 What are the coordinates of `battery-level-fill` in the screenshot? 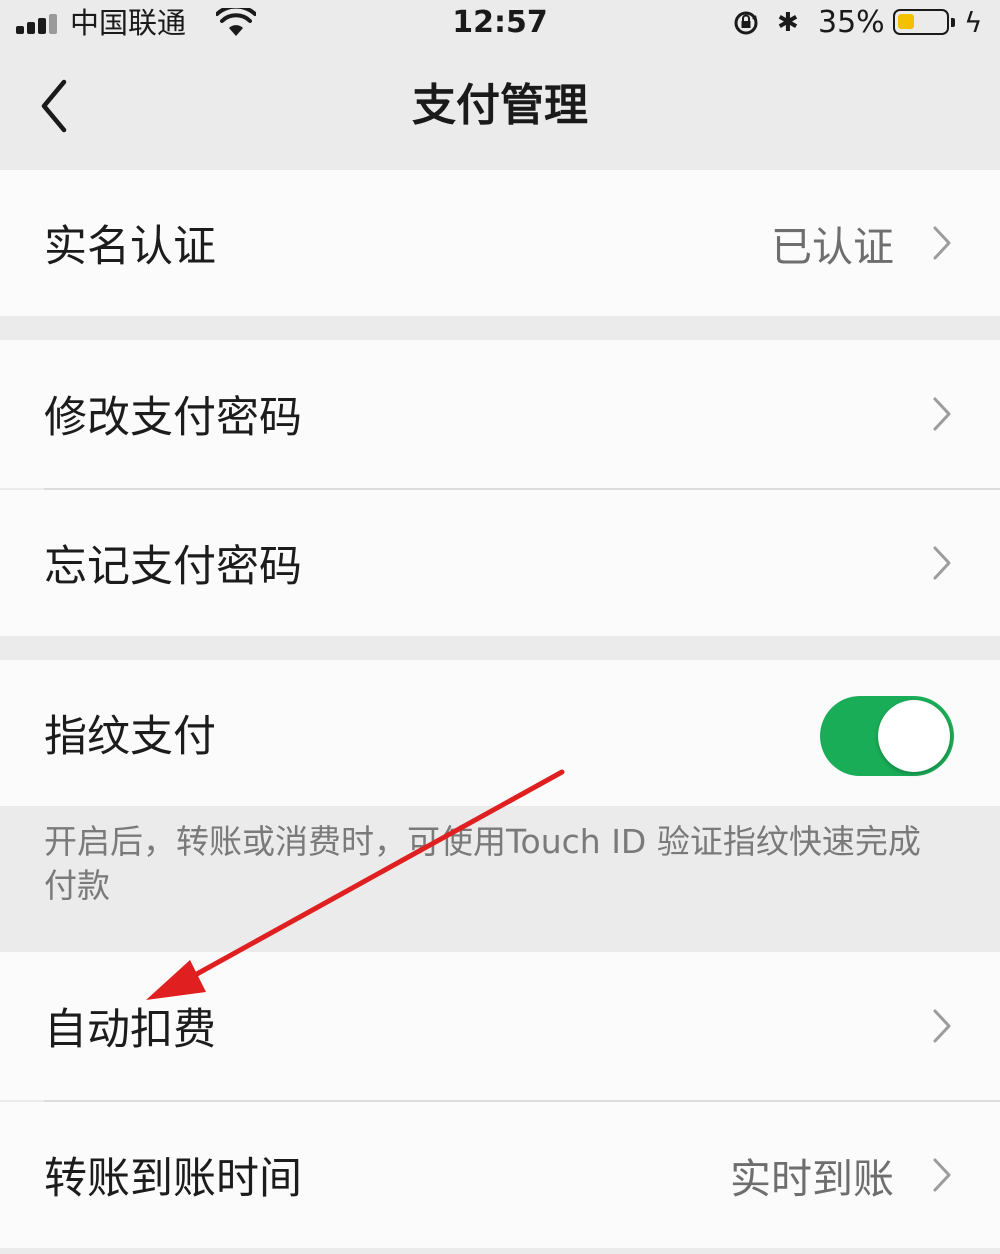 It's located at (906, 21).